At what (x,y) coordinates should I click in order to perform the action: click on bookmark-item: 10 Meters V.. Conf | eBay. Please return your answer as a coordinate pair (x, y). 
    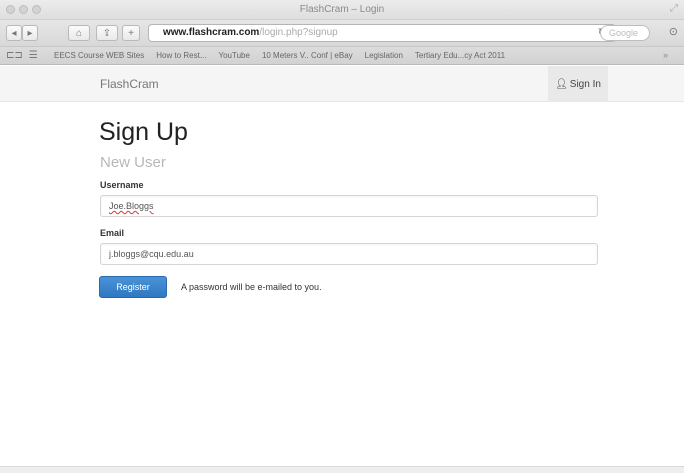
    Looking at the image, I should click on (307, 55).